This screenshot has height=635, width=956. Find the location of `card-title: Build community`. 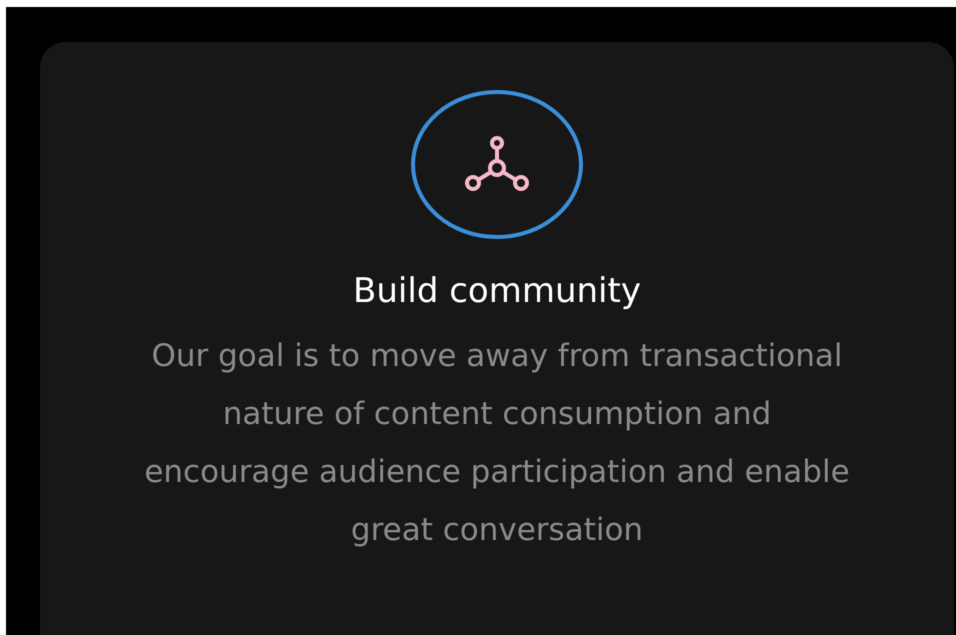

card-title: Build community is located at coordinates (497, 291).